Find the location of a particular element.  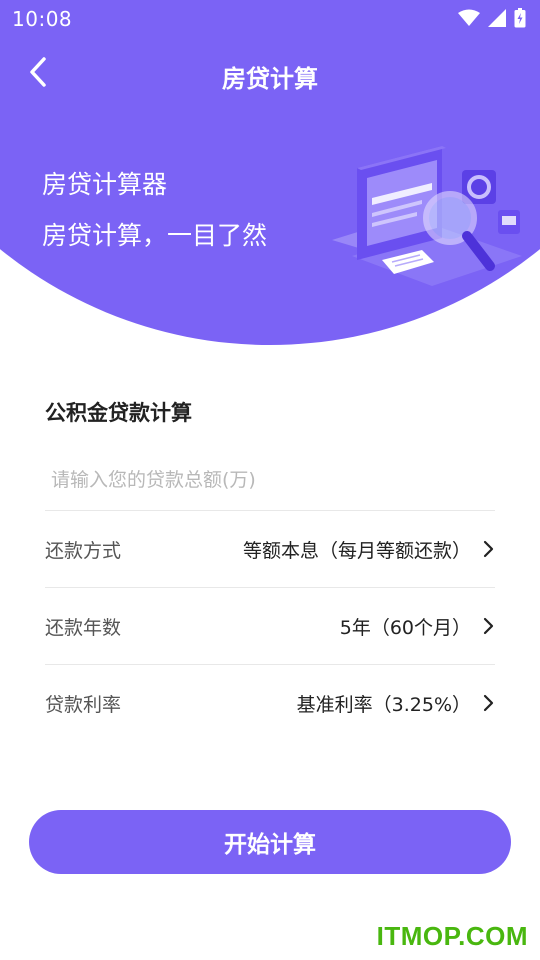

form-section-title: 公积金贷款计算 is located at coordinates (118, 413).